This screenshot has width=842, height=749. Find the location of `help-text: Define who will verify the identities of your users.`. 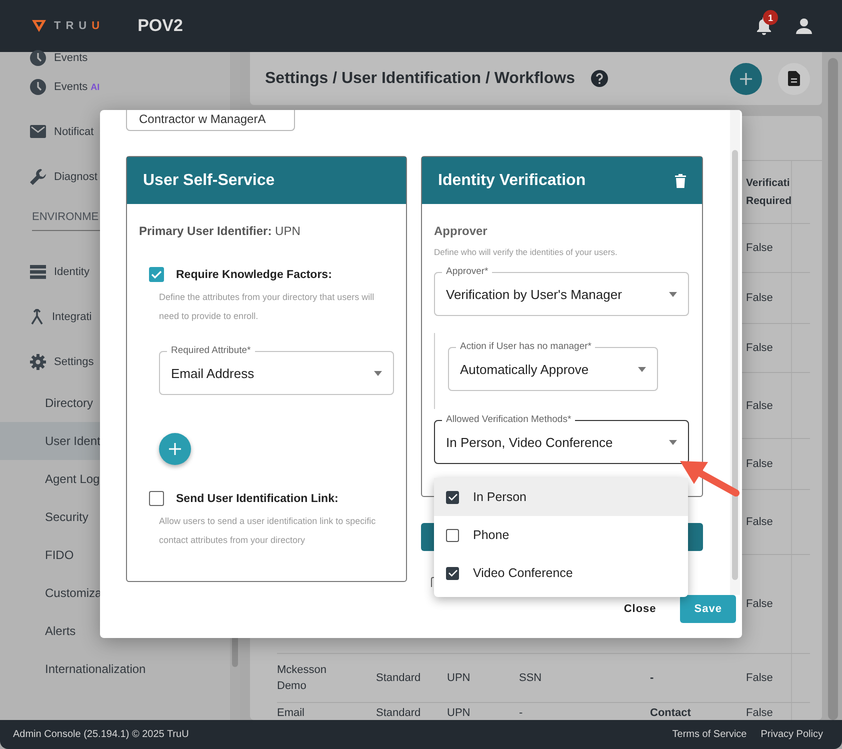

help-text: Define who will verify the identities of your users. is located at coordinates (526, 252).